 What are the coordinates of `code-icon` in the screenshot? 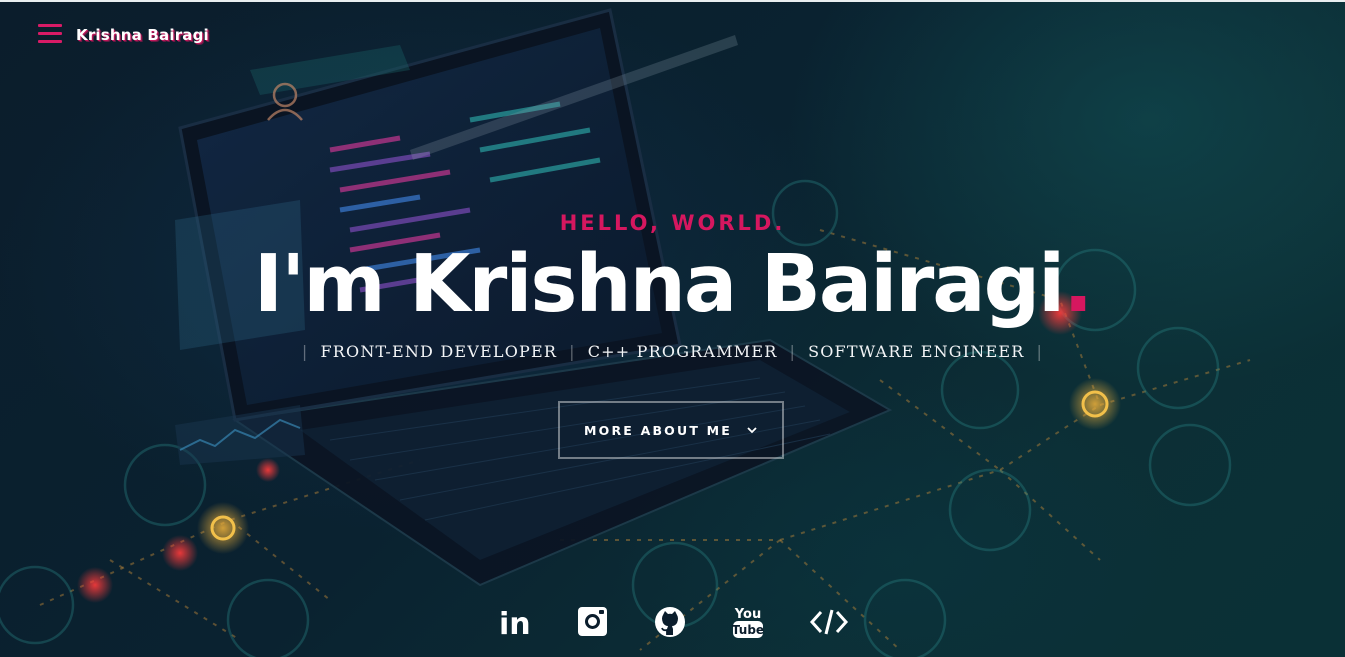 It's located at (829, 622).